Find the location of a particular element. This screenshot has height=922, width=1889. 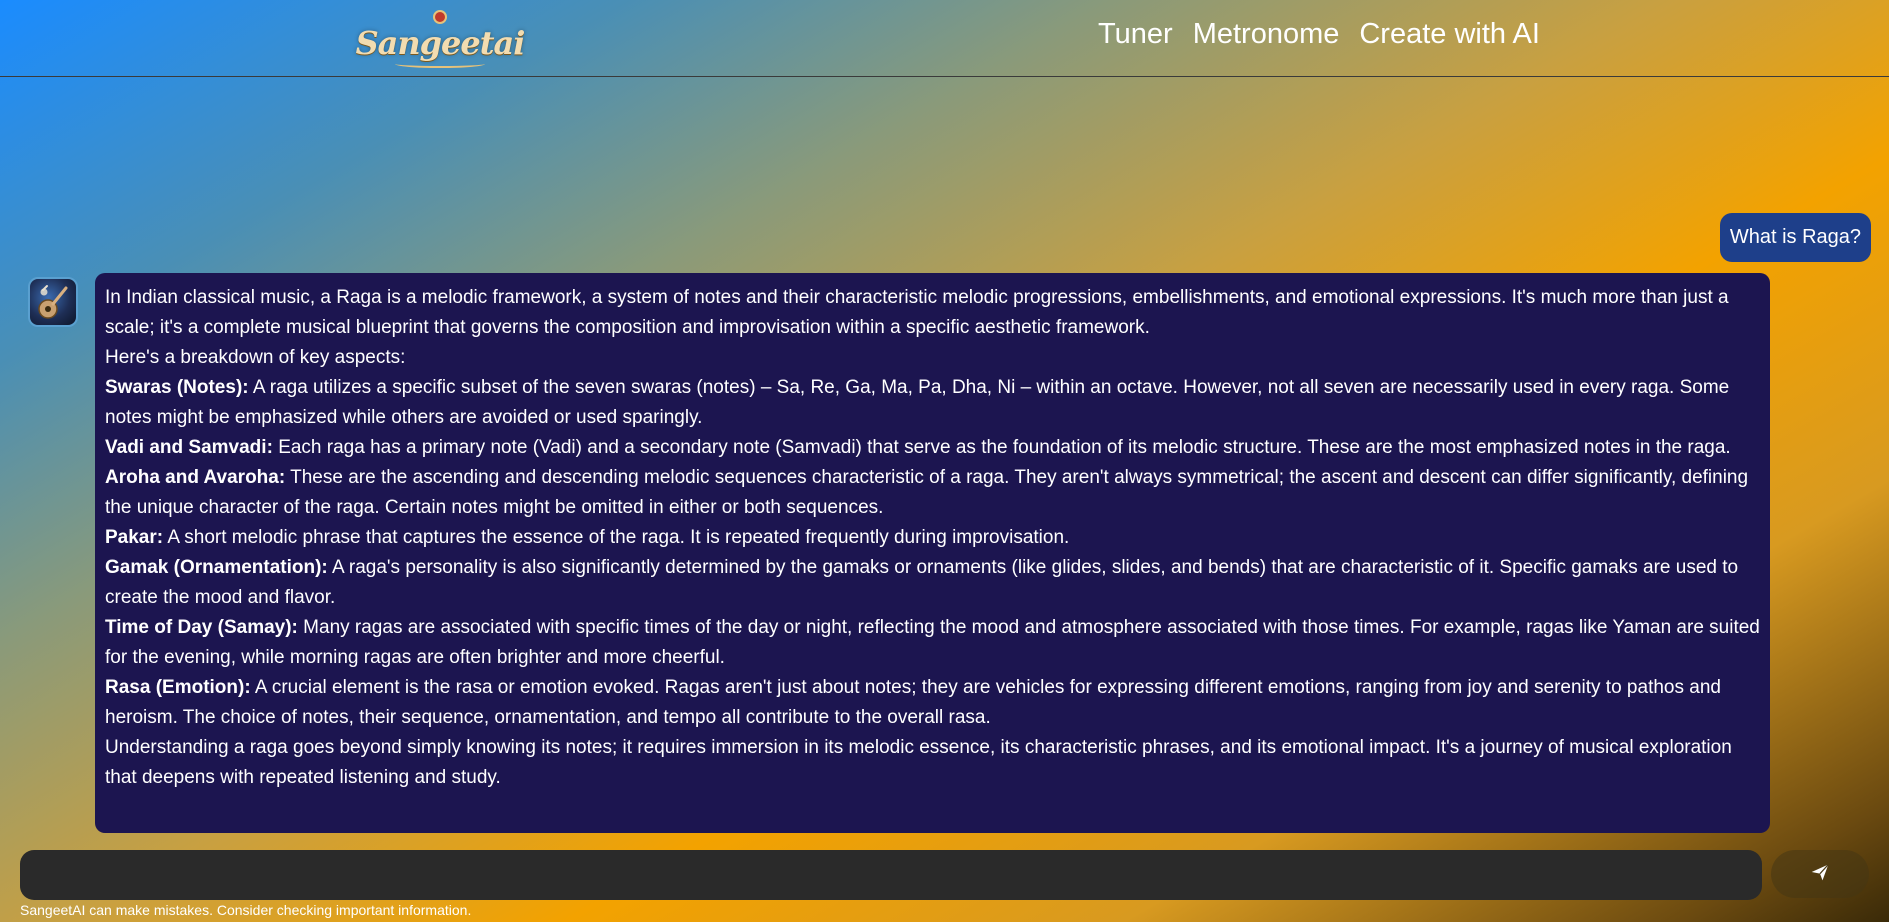

message-input-container is located at coordinates (891, 875).